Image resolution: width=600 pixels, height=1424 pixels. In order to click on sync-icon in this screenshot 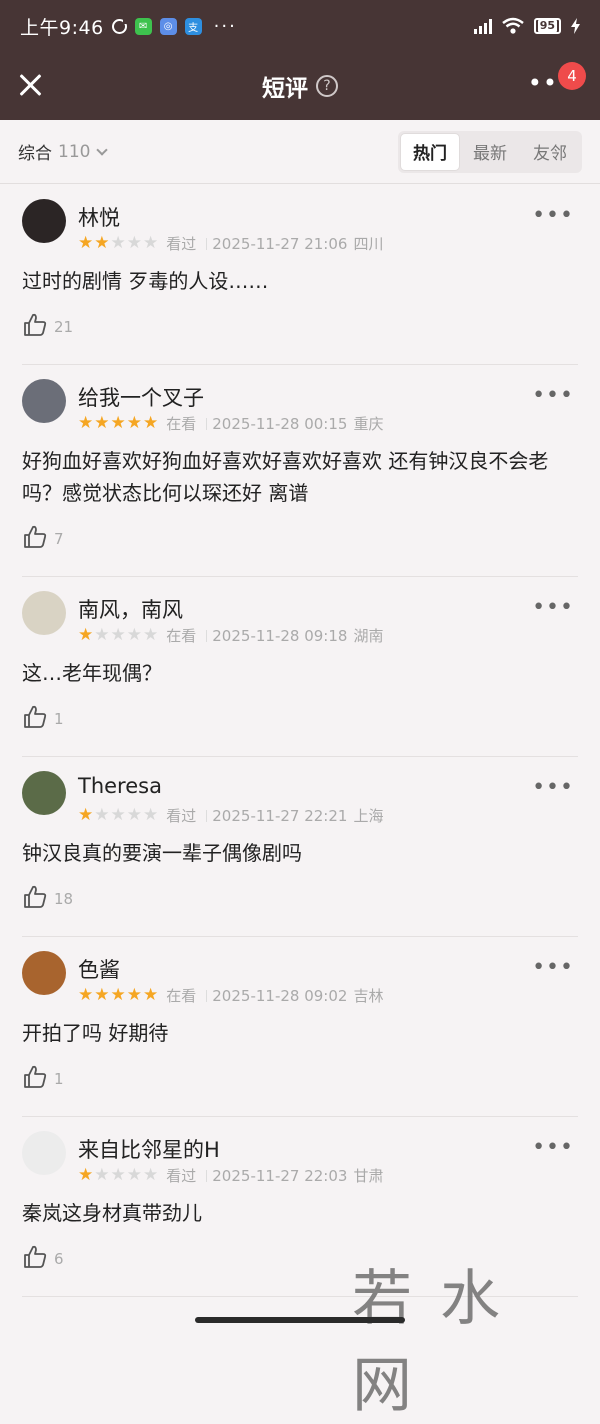, I will do `click(119, 26)`.